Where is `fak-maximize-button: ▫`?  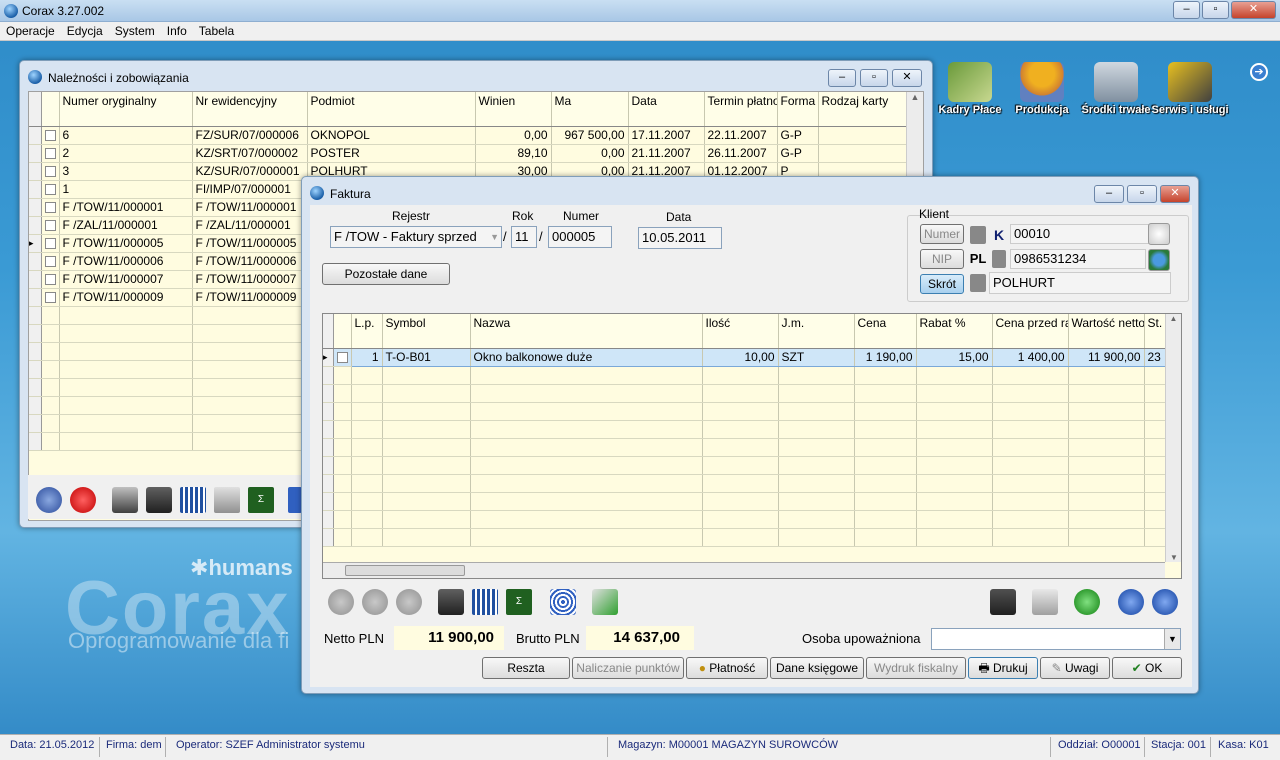
fak-maximize-button: ▫ is located at coordinates (1142, 194).